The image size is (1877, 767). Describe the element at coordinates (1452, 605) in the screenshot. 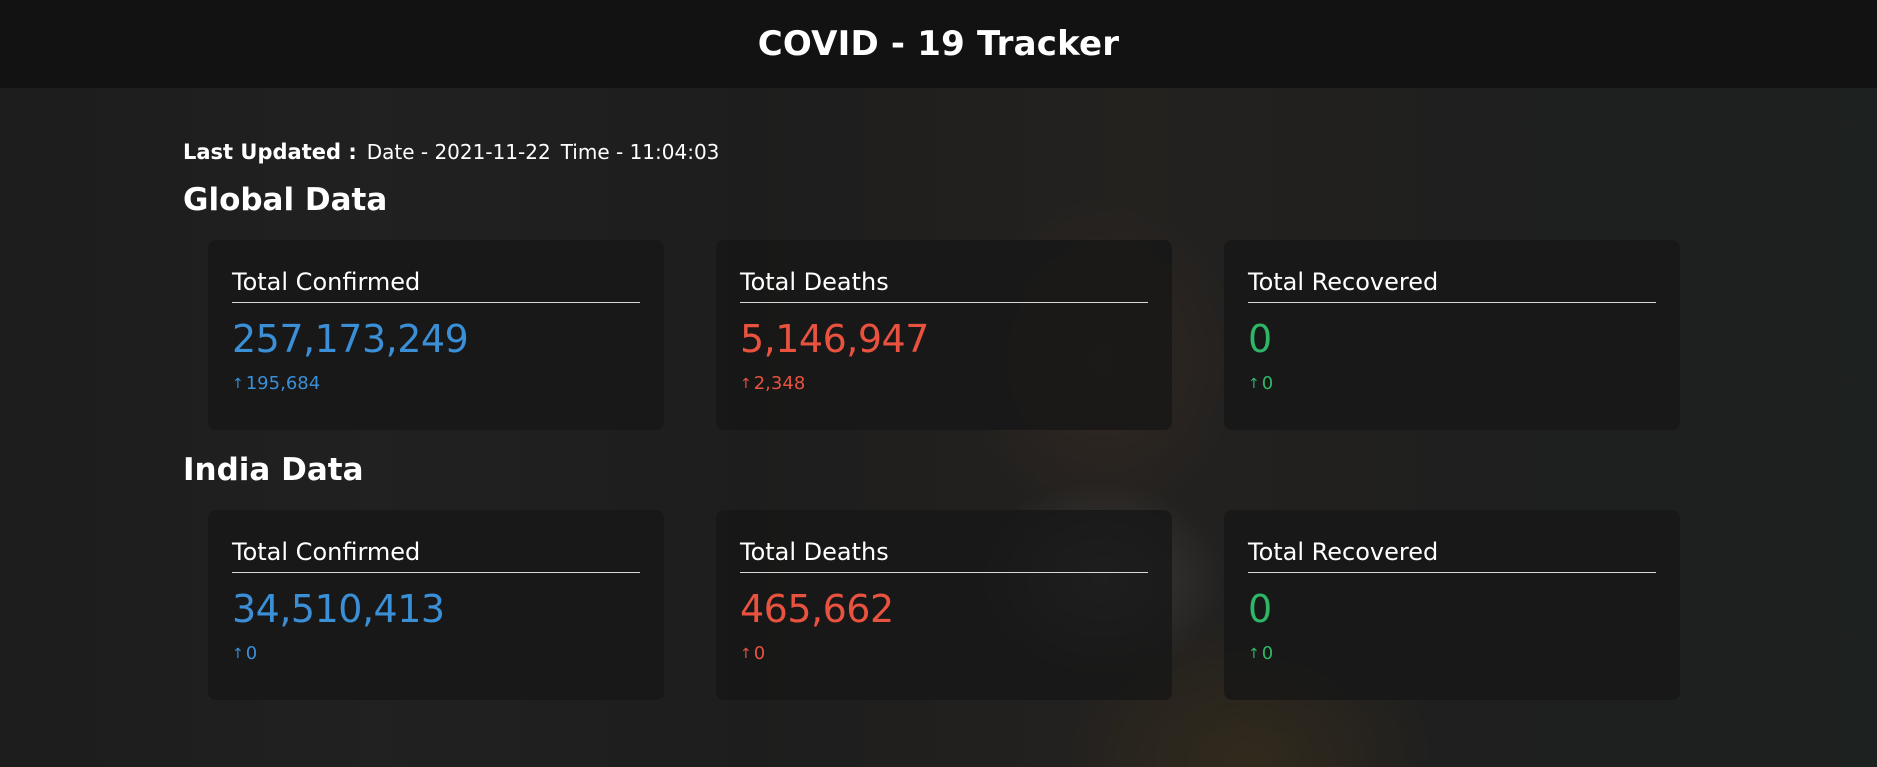

I see `india-recovered-card: Total Recovered 0 ↑ 0` at that location.